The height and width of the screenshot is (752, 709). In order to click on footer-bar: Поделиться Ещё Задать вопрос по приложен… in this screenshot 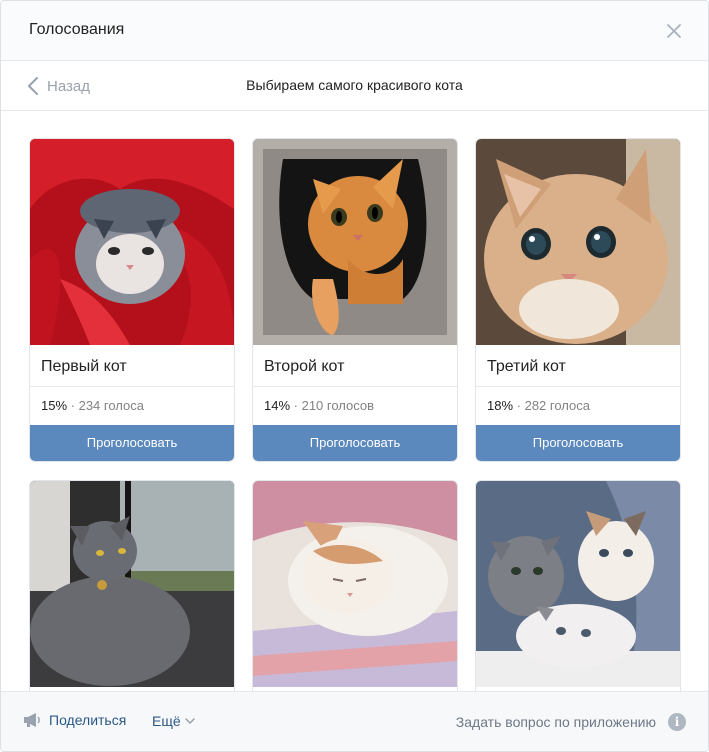, I will do `click(354, 721)`.